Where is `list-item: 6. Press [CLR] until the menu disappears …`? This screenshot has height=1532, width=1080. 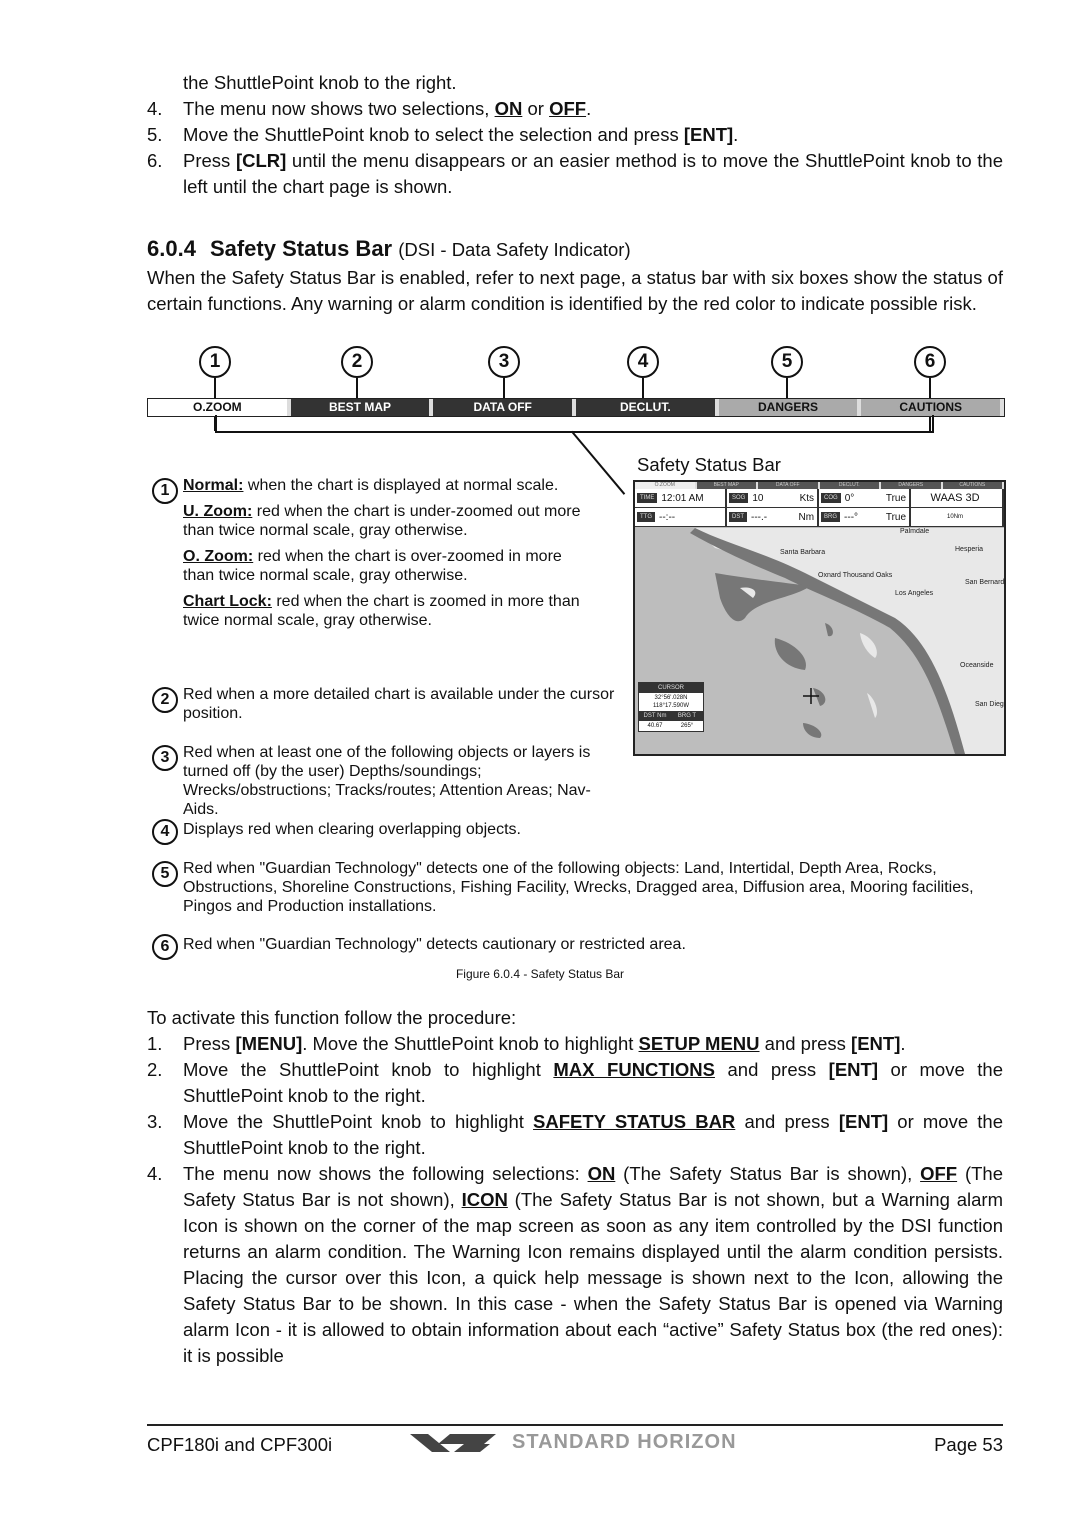 list-item: 6. Press [CLR] until the menu disappears … is located at coordinates (575, 174).